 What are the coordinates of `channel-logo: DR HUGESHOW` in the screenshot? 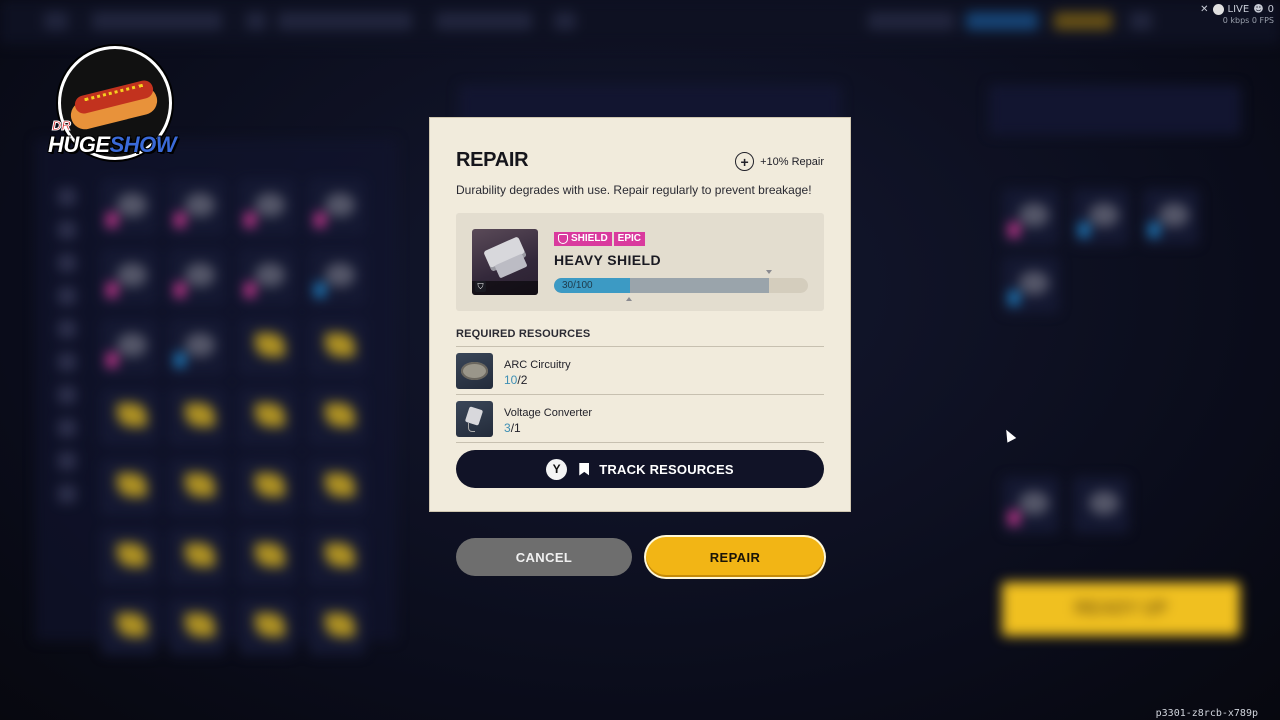 It's located at (115, 108).